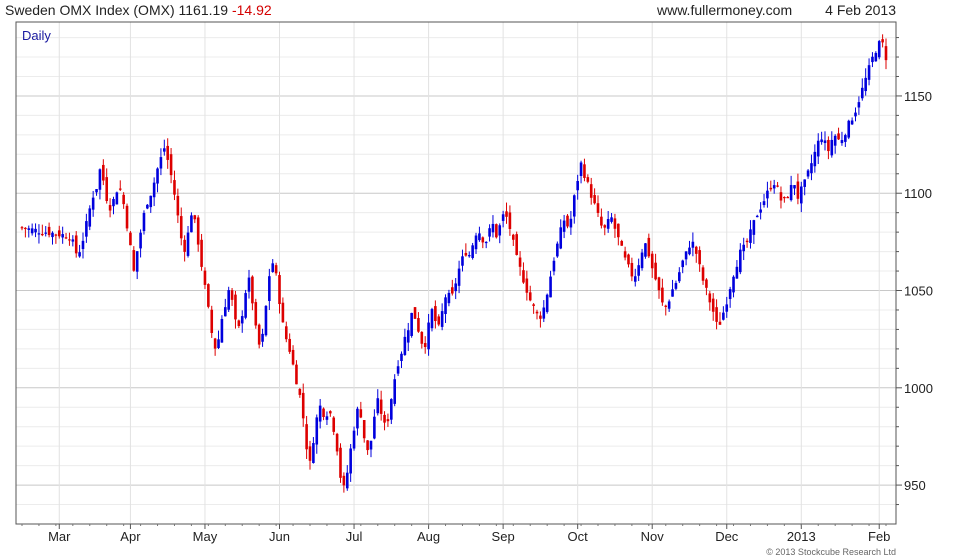 The image size is (980, 560). What do you see at coordinates (918, 96) in the screenshot?
I see `y-tick-label: 1150` at bounding box center [918, 96].